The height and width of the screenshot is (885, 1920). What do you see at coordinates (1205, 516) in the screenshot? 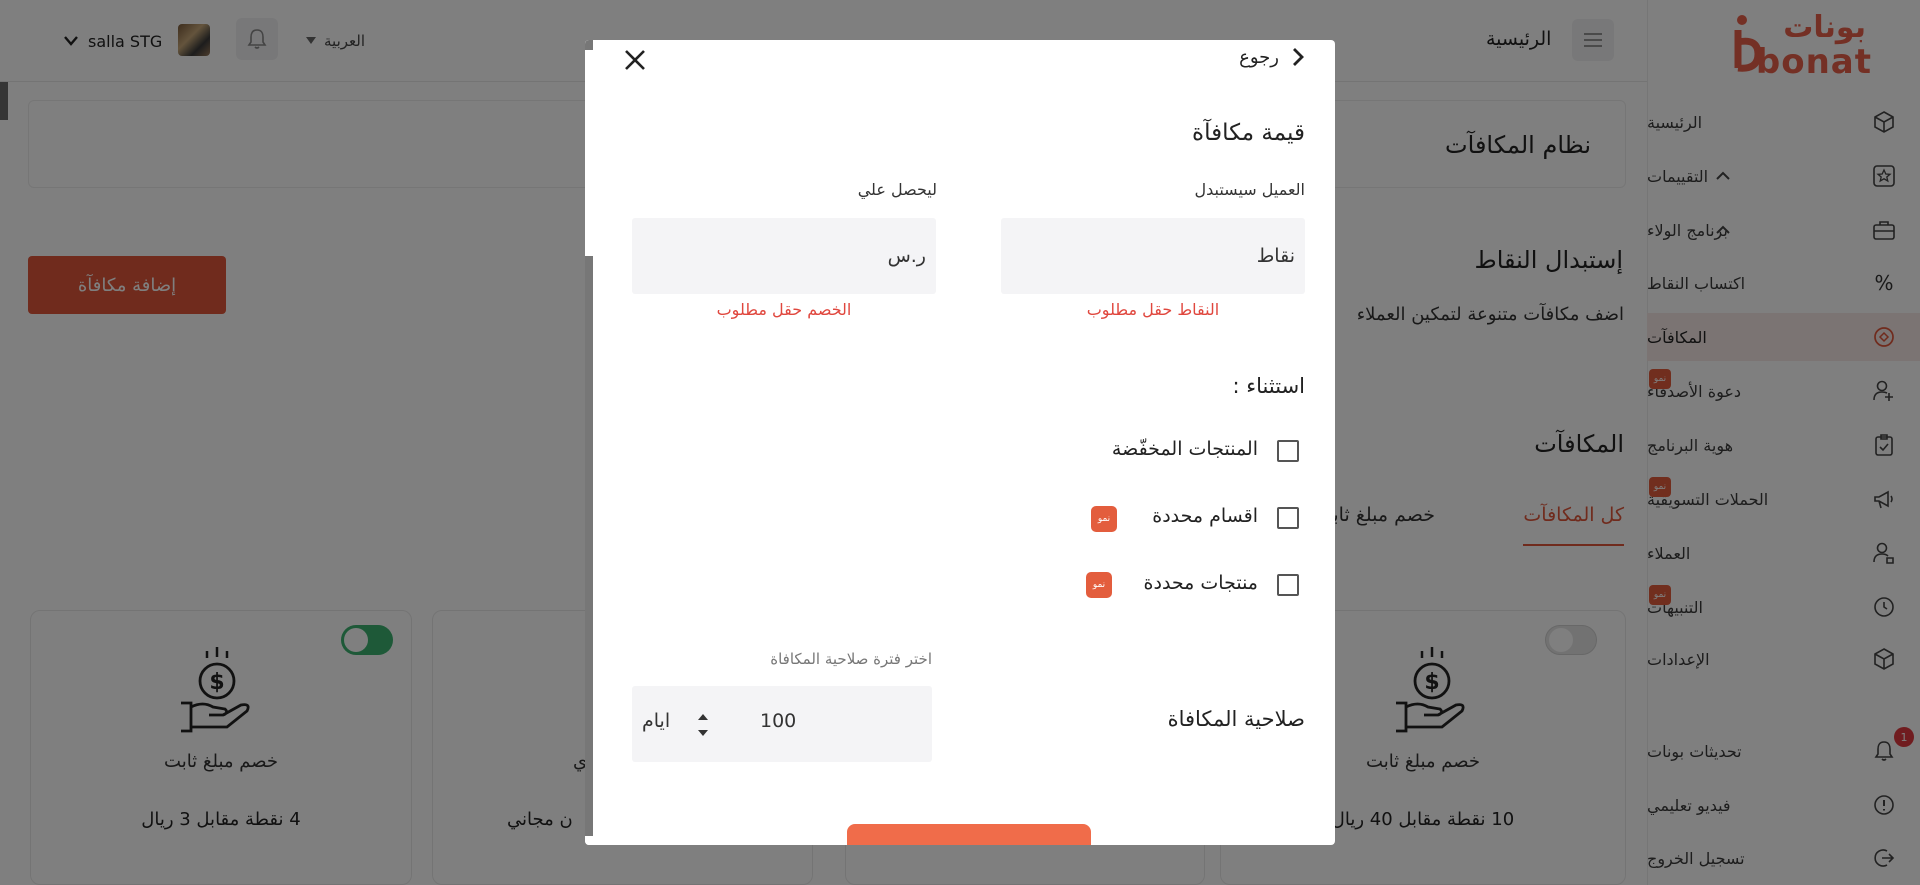
I see `exclude-categories-label: اقسام محددة` at bounding box center [1205, 516].